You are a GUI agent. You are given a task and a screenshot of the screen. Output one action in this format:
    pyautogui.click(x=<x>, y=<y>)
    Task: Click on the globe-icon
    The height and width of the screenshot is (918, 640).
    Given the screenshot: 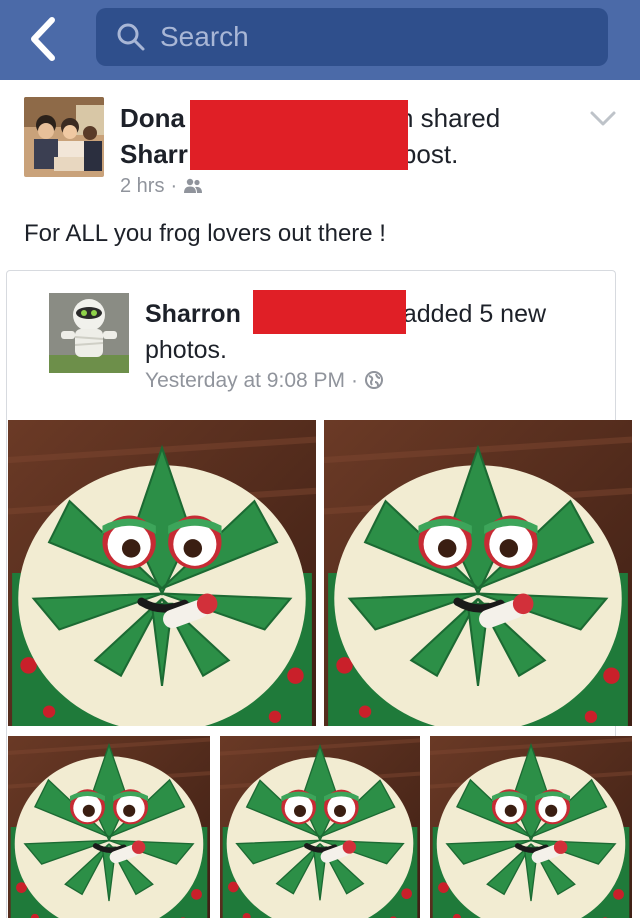 What is the action you would take?
    pyautogui.click(x=374, y=380)
    